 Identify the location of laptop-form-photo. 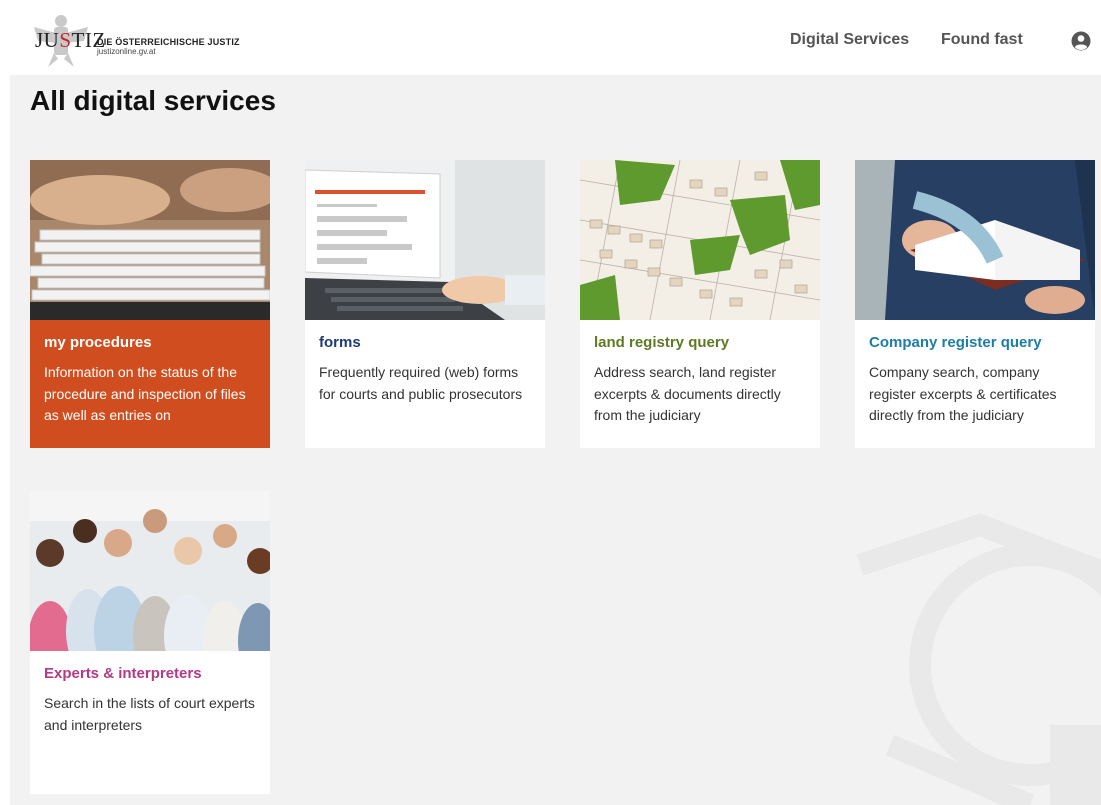
(425, 240).